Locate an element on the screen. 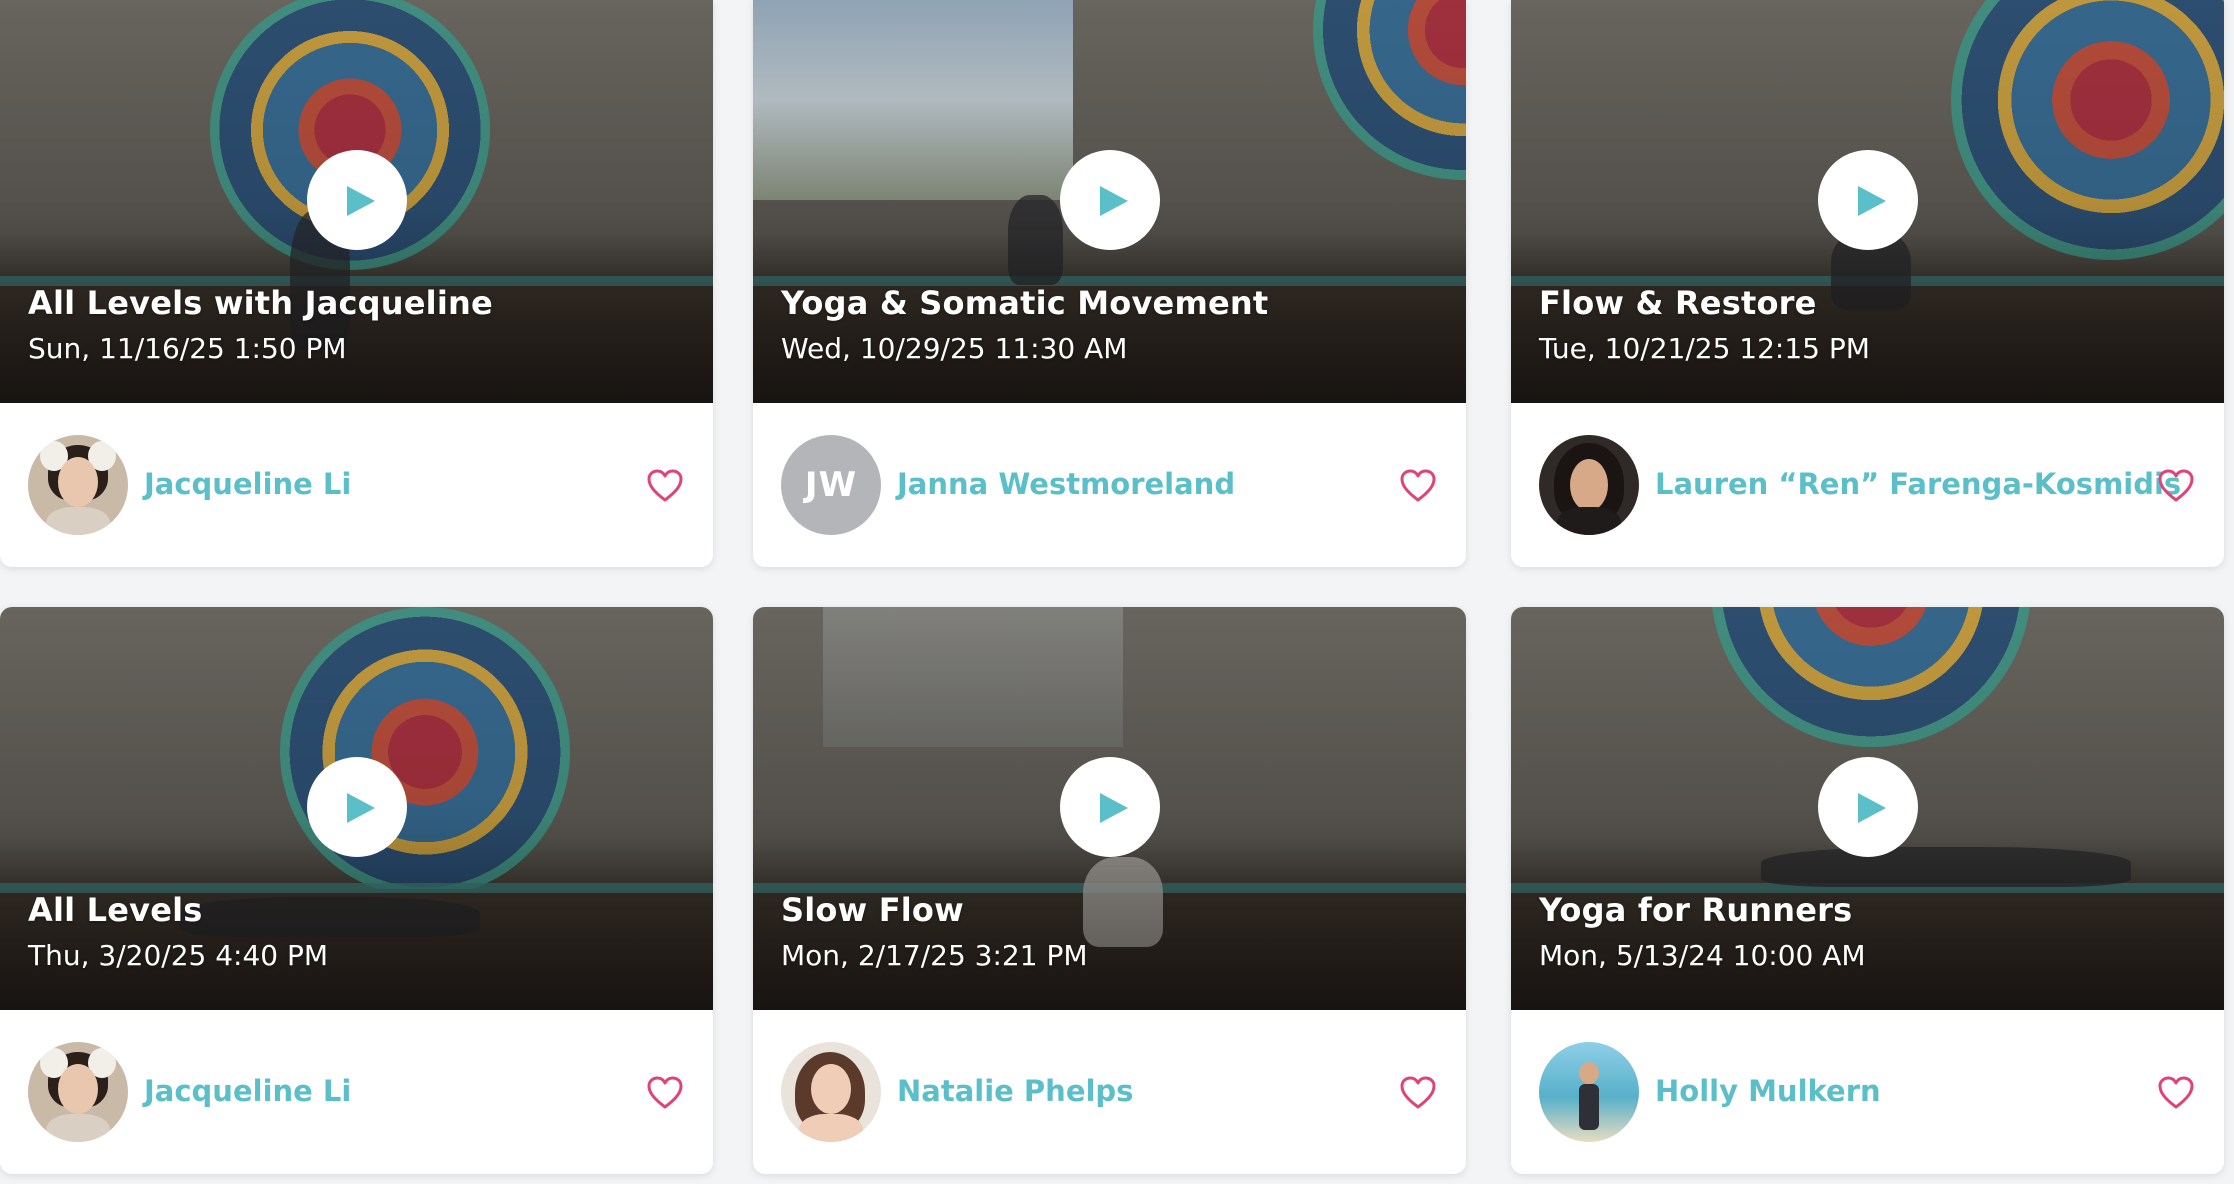 The height and width of the screenshot is (1184, 2234). video-thumbnail: All Levels Thu, 3/20/25 4:40 PM is located at coordinates (356, 808).